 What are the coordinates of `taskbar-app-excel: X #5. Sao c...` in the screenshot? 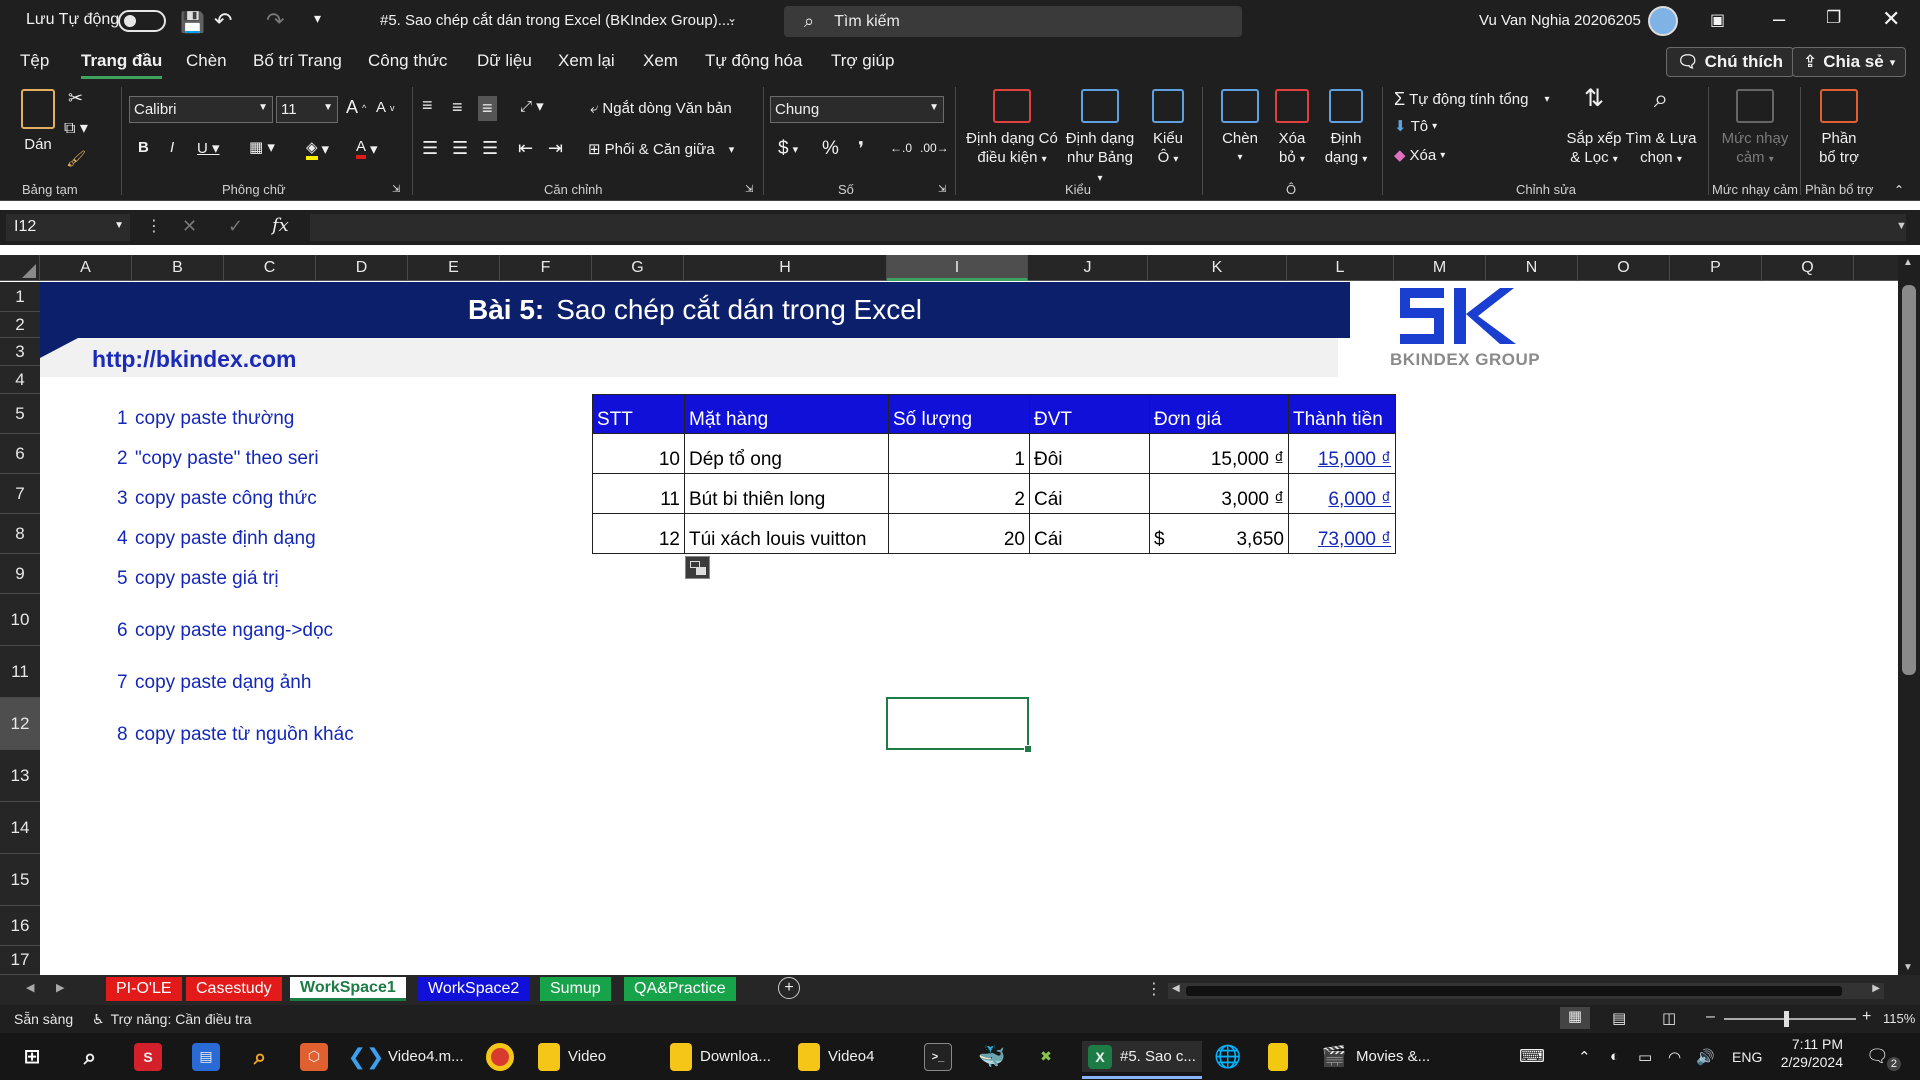 It's located at (1142, 1060).